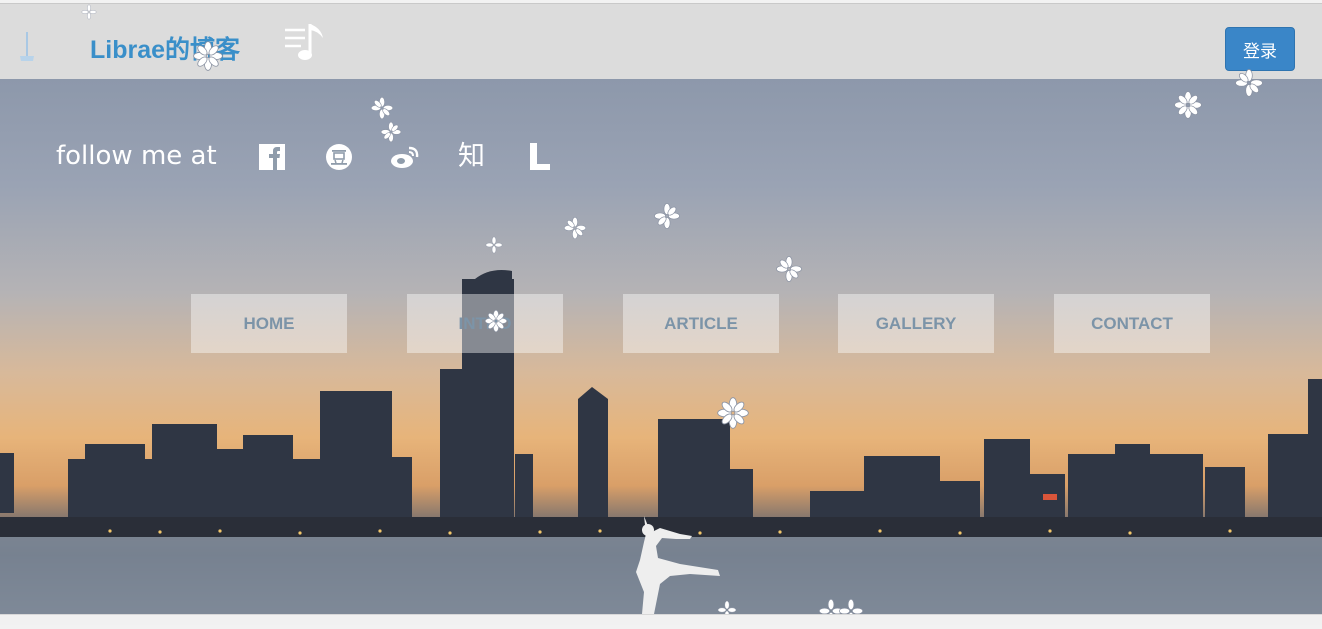  Describe the element at coordinates (307, 42) in the screenshot. I see `music-note-icon` at that location.